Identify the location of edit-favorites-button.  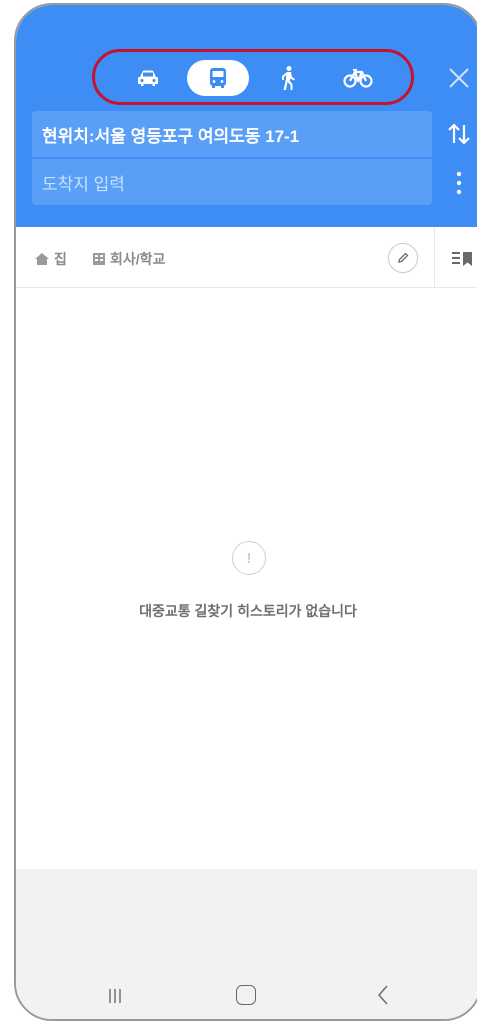
(403, 258).